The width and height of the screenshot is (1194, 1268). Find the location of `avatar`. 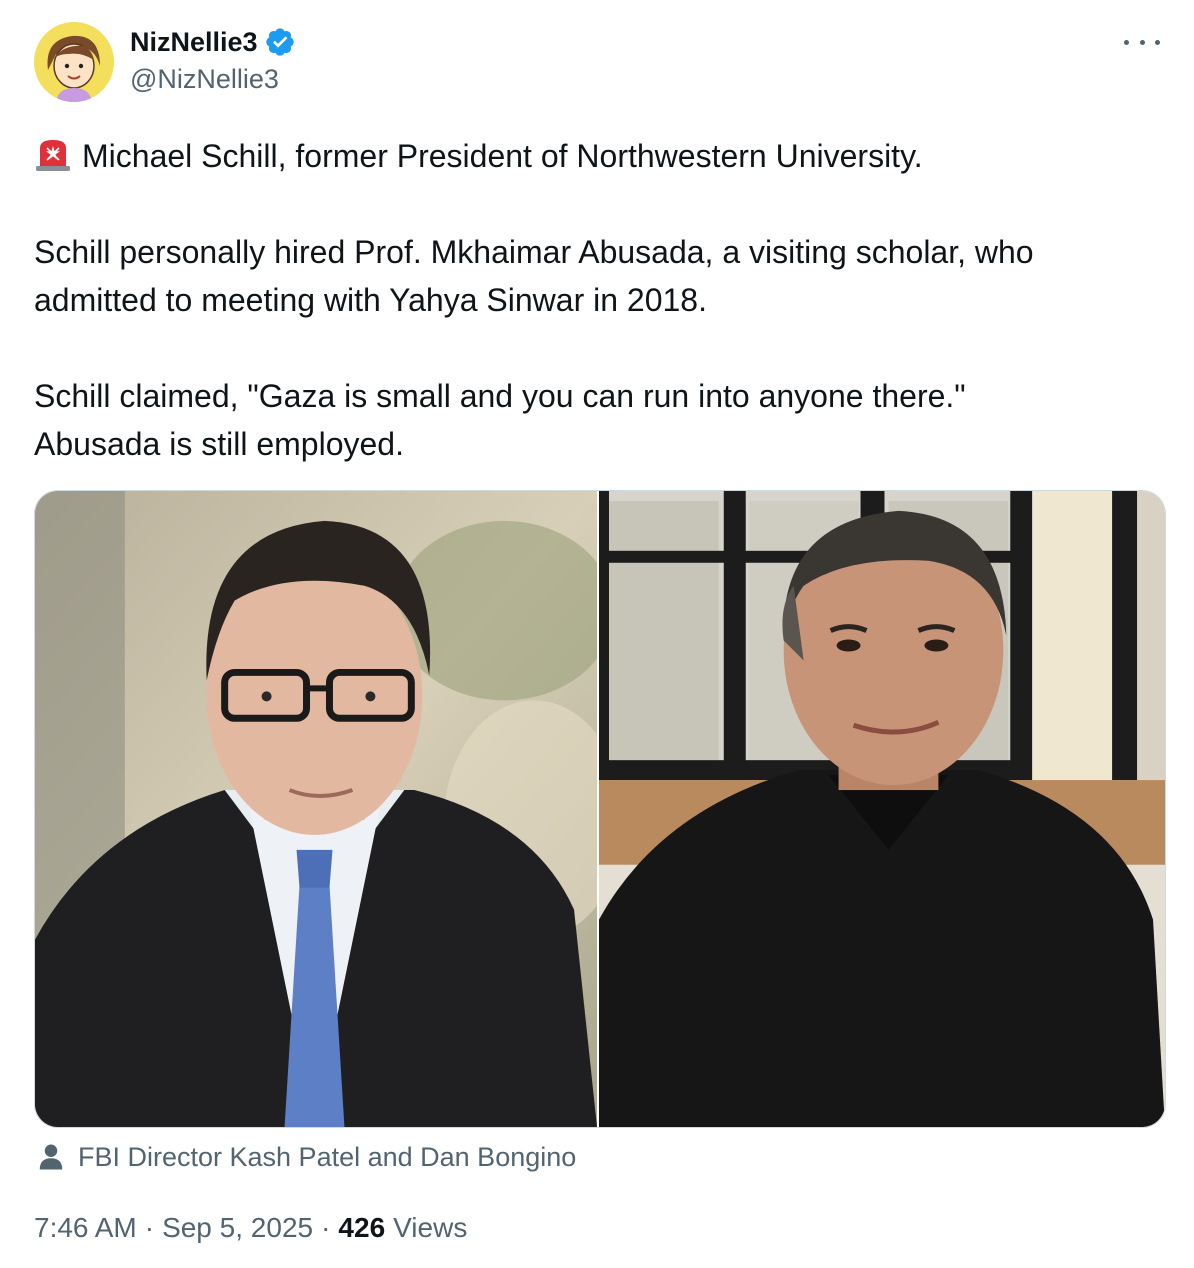

avatar is located at coordinates (74, 62).